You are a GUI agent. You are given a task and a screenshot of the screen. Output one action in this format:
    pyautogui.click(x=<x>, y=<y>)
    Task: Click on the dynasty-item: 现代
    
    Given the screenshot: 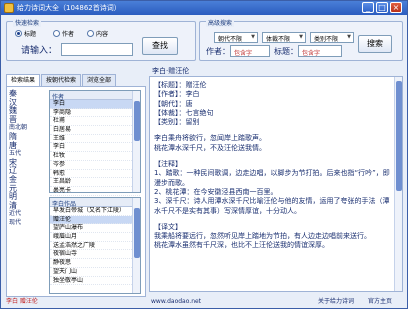 What is the action you would take?
    pyautogui.click(x=21, y=223)
    